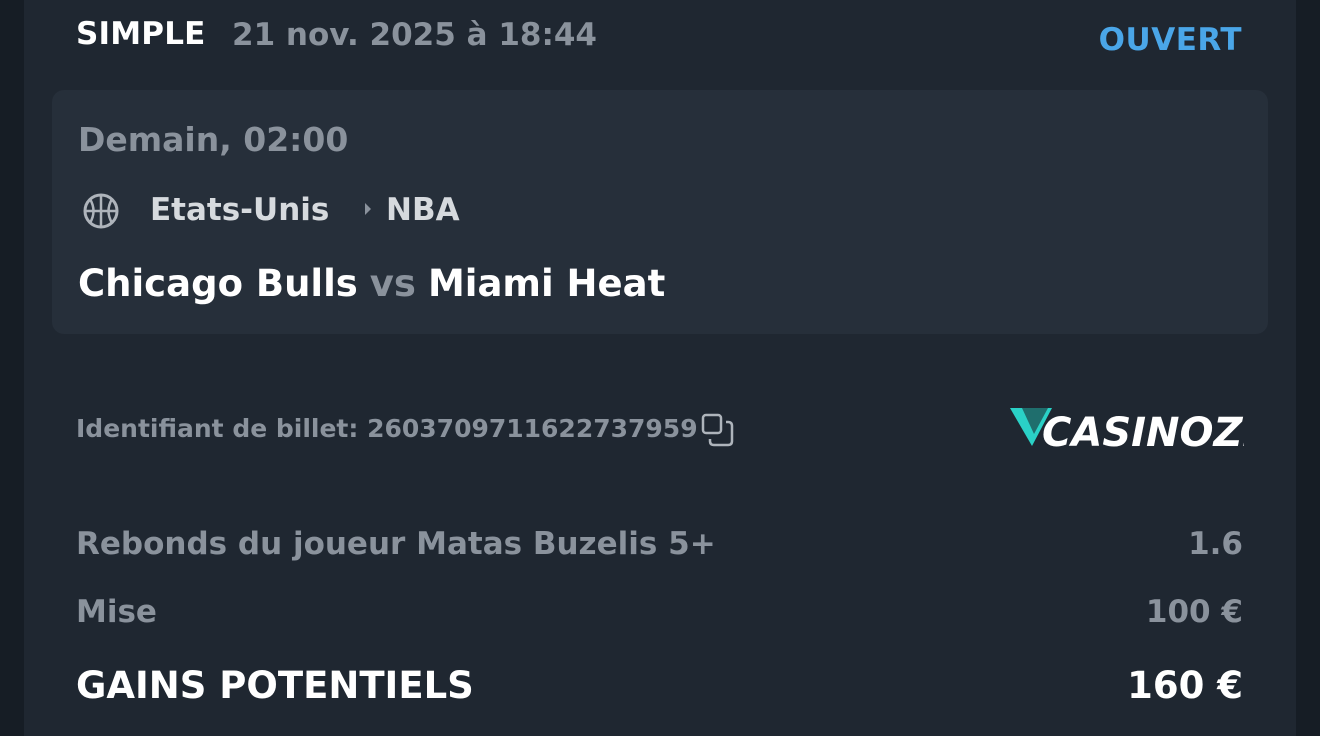 The height and width of the screenshot is (736, 1320). What do you see at coordinates (213, 139) in the screenshot?
I see `event-time: Demain, 02:00` at bounding box center [213, 139].